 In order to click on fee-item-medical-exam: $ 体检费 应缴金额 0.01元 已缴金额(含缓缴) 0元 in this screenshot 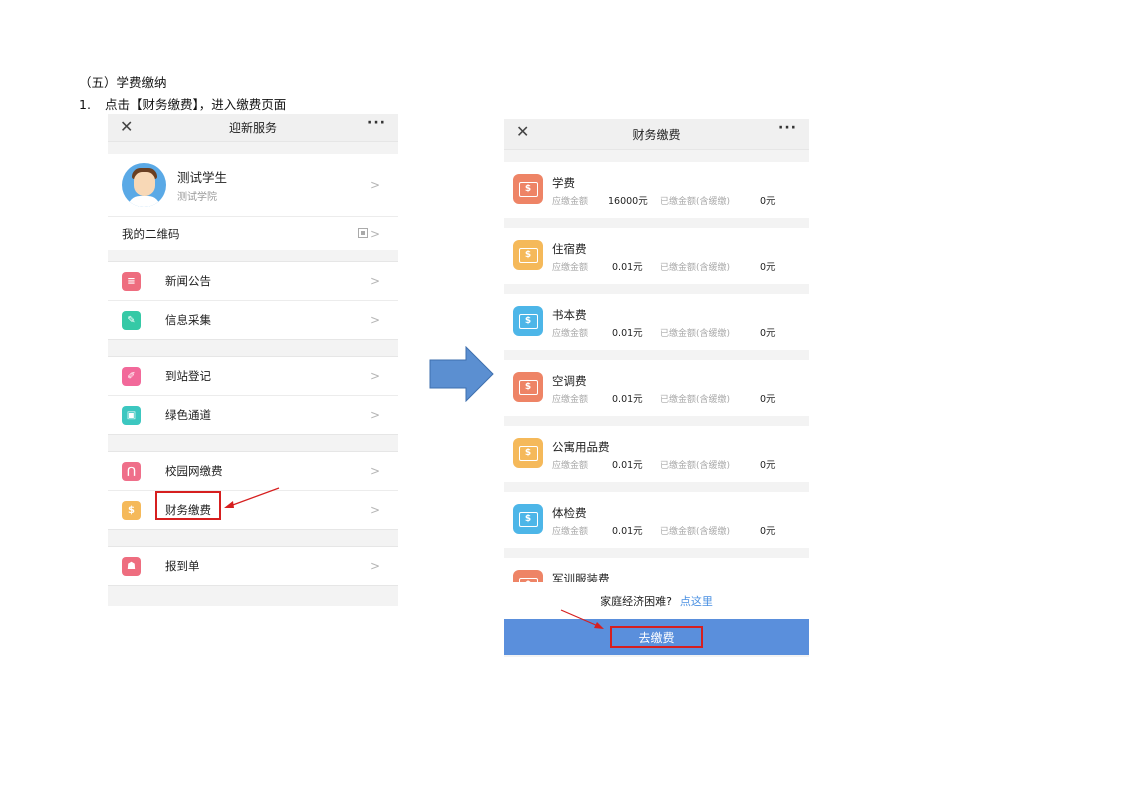, I will do `click(656, 520)`.